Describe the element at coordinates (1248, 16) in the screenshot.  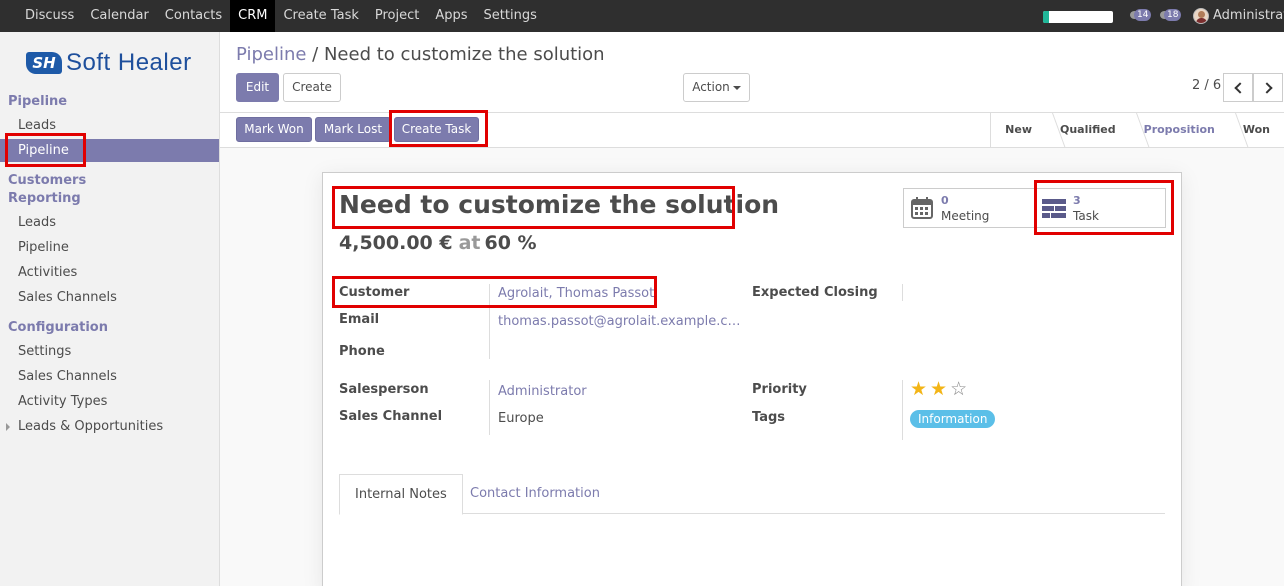
I see `user-menu: Administrator` at that location.